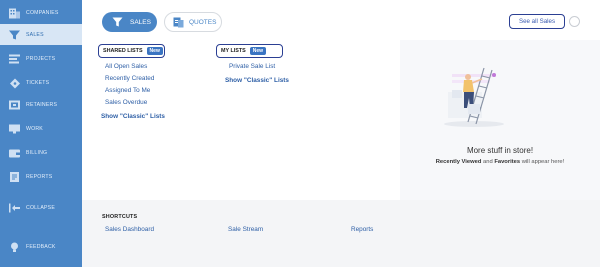  I want to click on sidebar-item-label: RETAINERS, so click(42, 104).